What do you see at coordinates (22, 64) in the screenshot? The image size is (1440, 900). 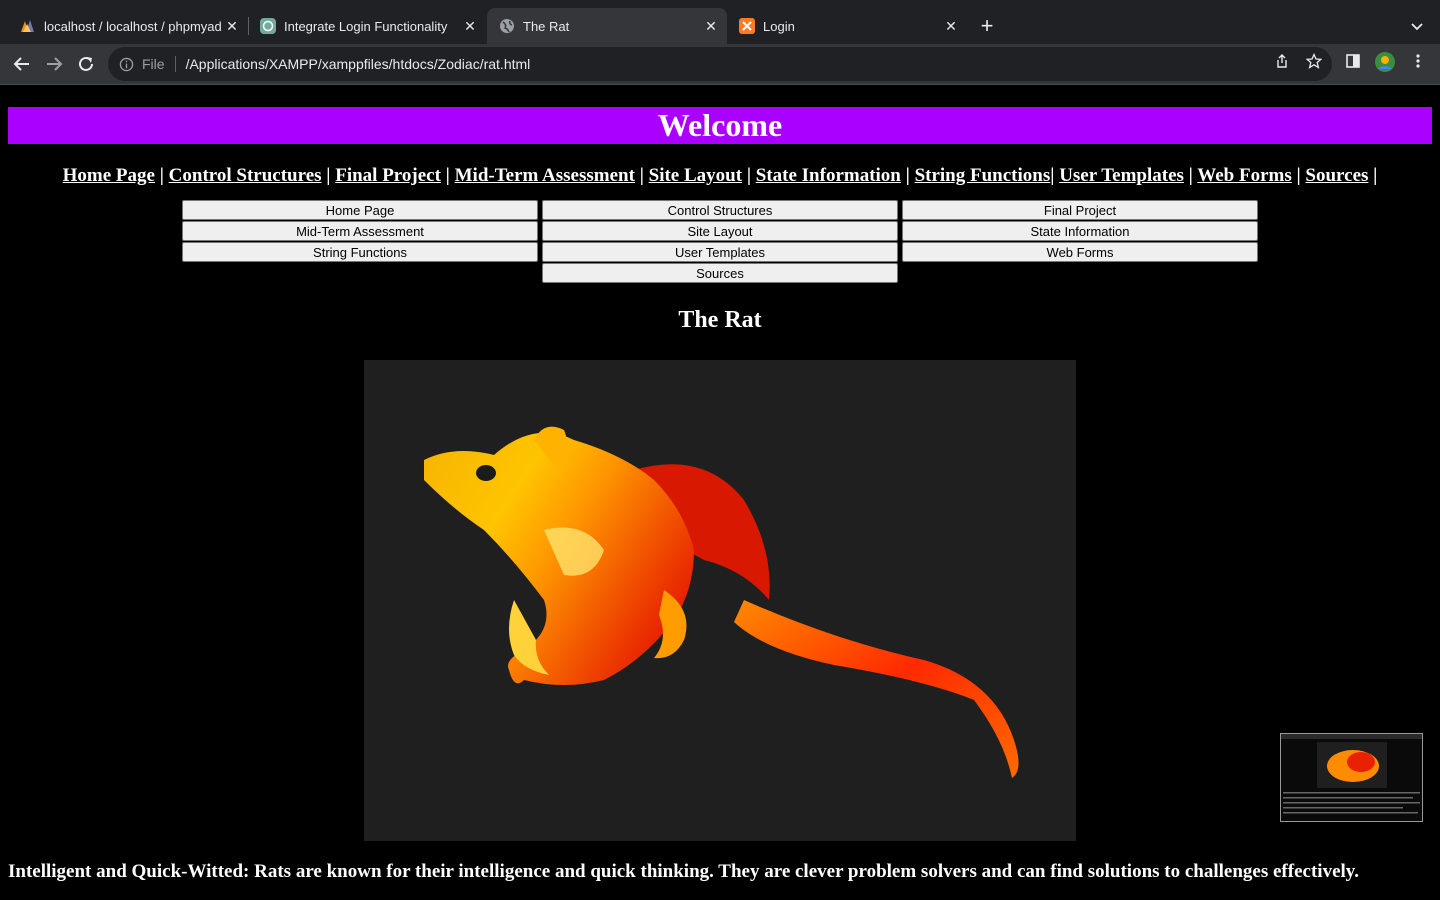 I see `back-icon` at bounding box center [22, 64].